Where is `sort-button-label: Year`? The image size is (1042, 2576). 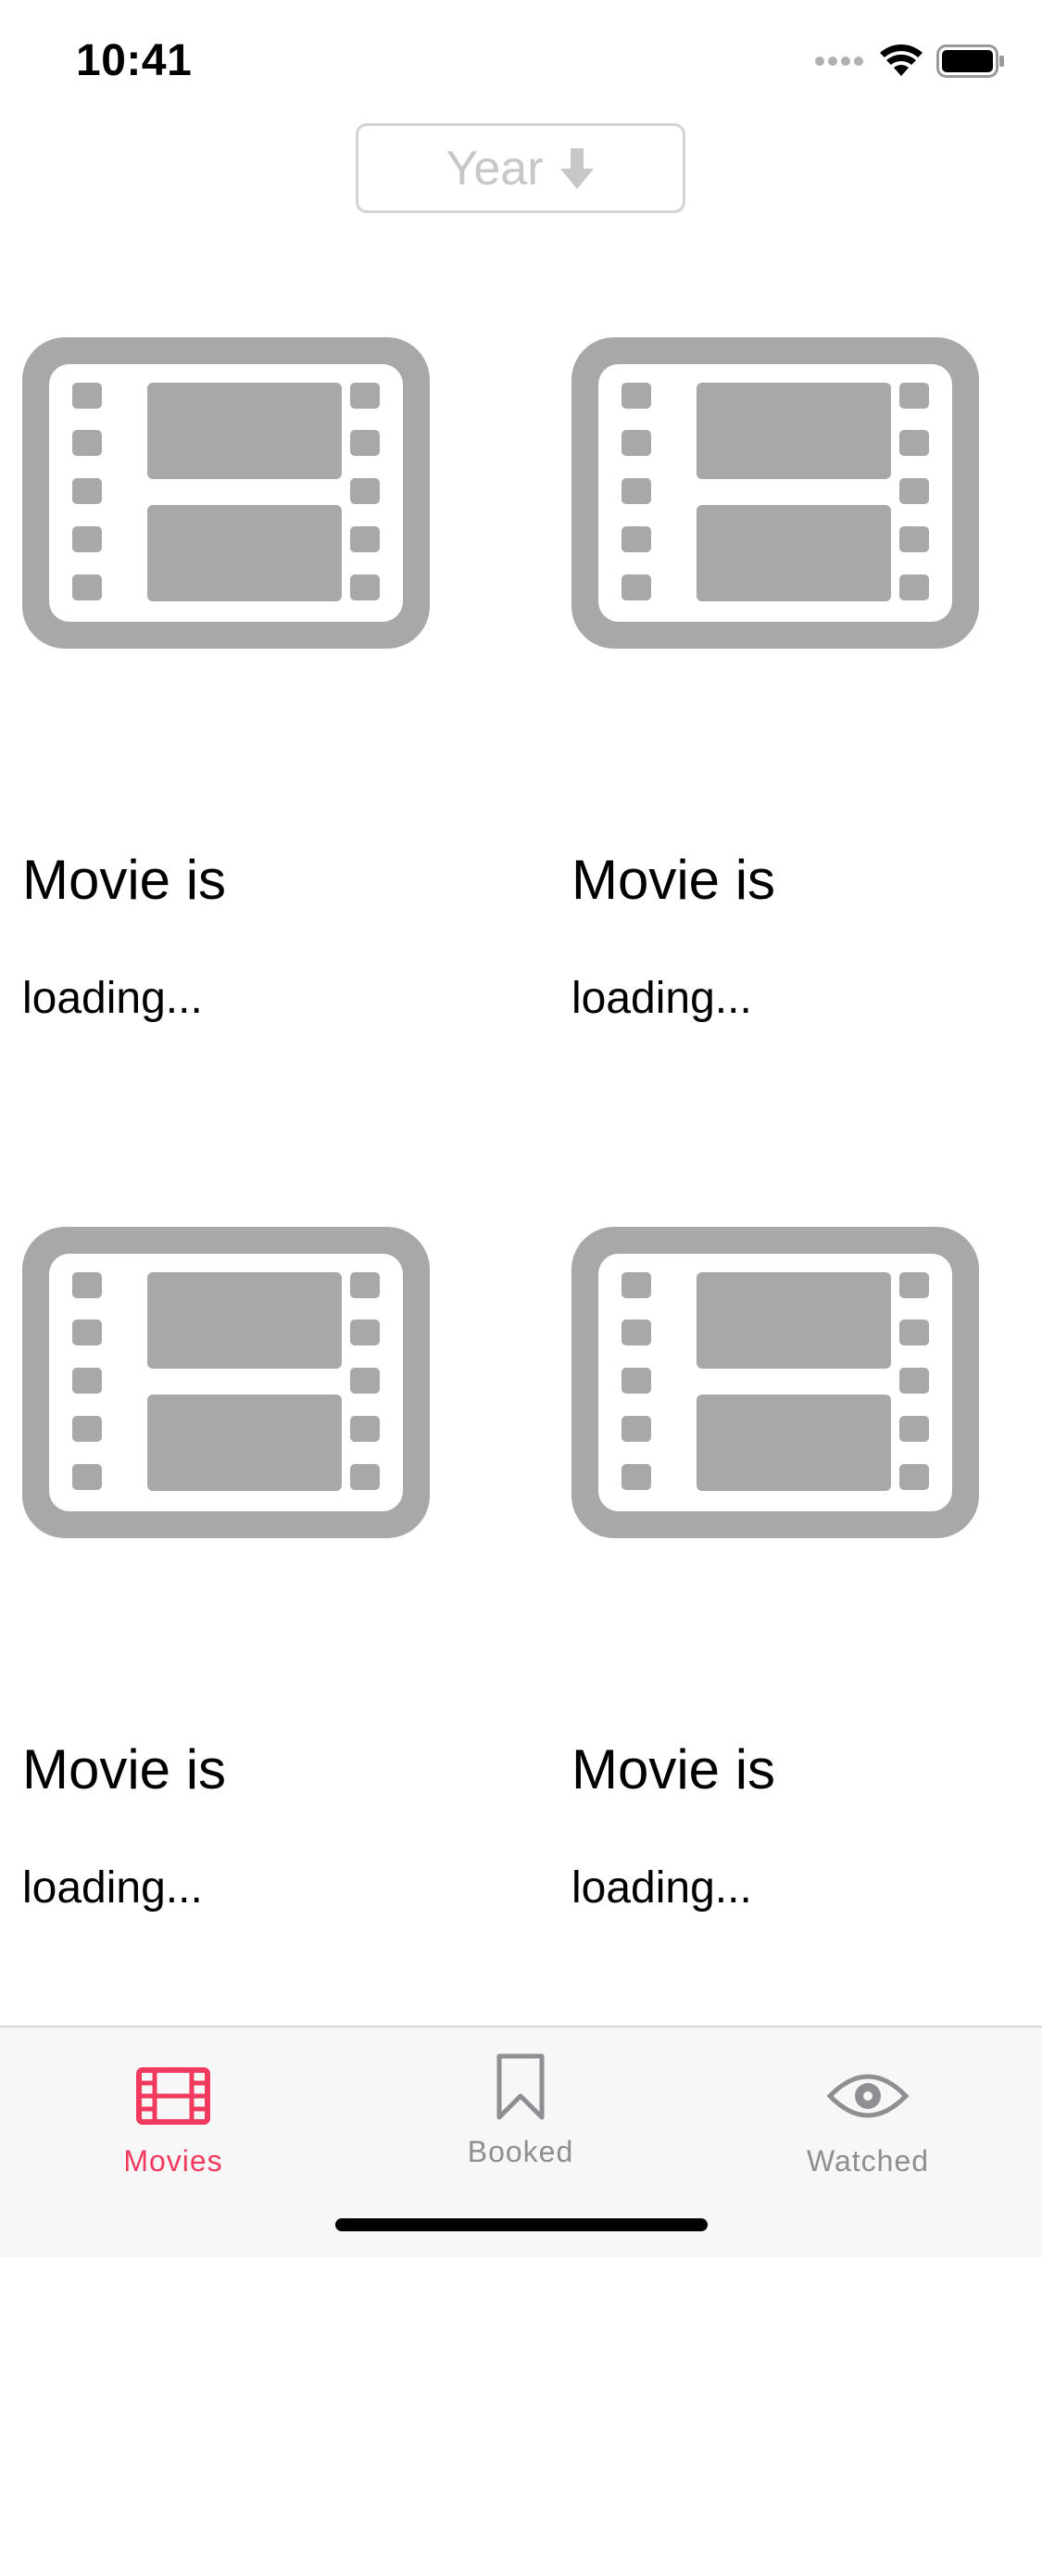 sort-button-label: Year is located at coordinates (495, 168).